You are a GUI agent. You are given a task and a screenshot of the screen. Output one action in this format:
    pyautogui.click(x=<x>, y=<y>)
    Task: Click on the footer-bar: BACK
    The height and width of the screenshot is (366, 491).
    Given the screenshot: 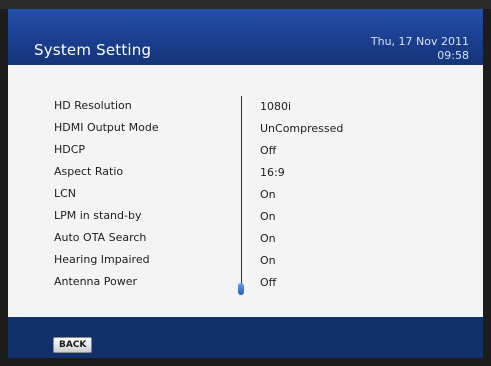 What is the action you would take?
    pyautogui.click(x=245, y=337)
    